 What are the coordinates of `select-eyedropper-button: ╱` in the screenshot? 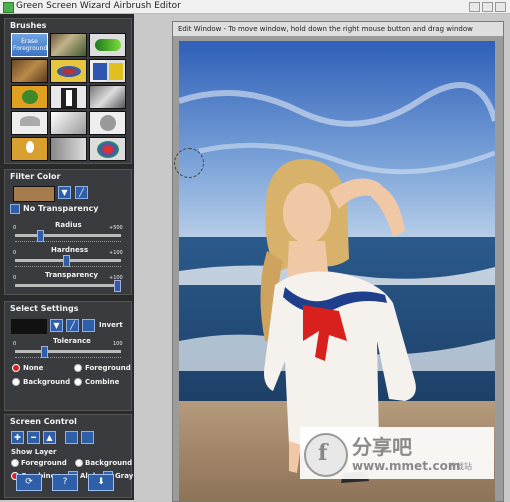 It's located at (72, 325).